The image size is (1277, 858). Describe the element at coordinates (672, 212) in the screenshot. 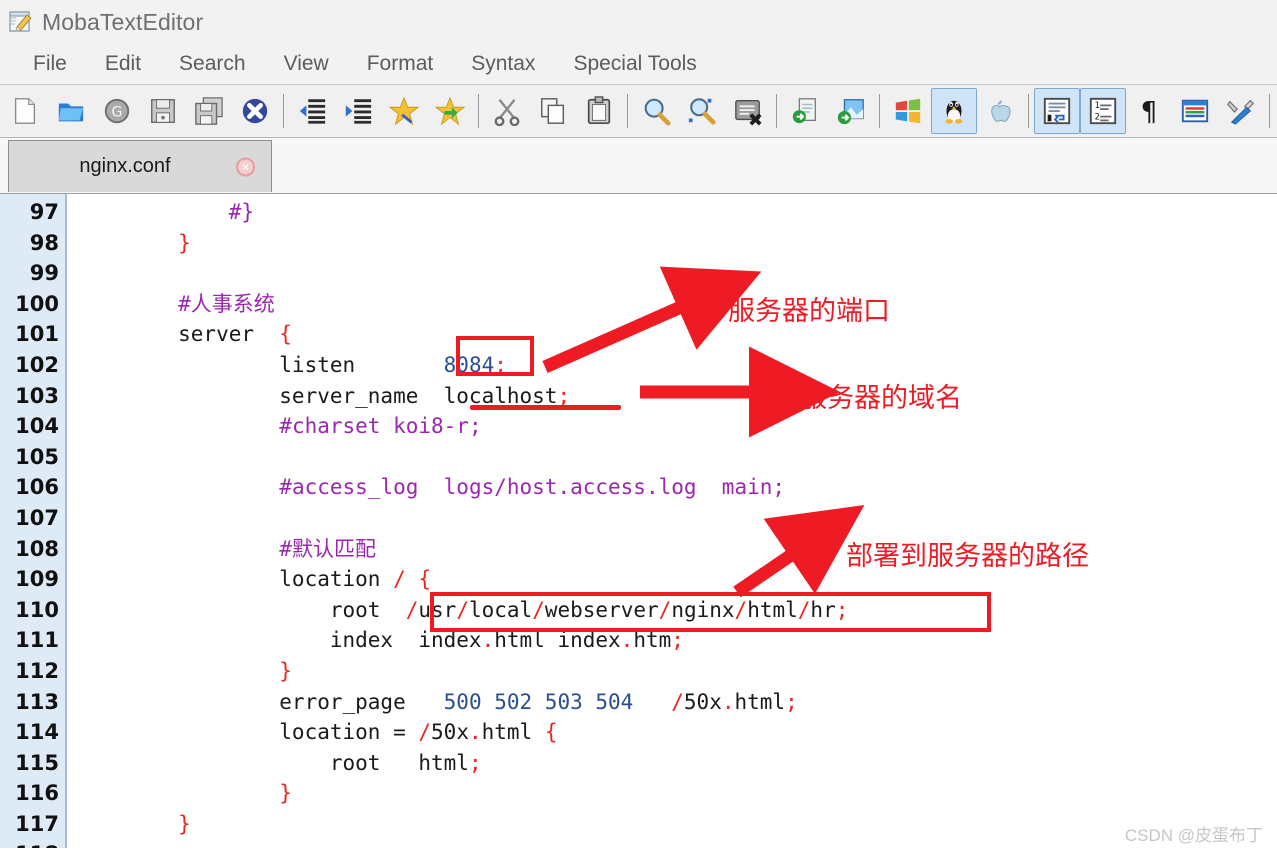

I see `code-line: #}` at that location.